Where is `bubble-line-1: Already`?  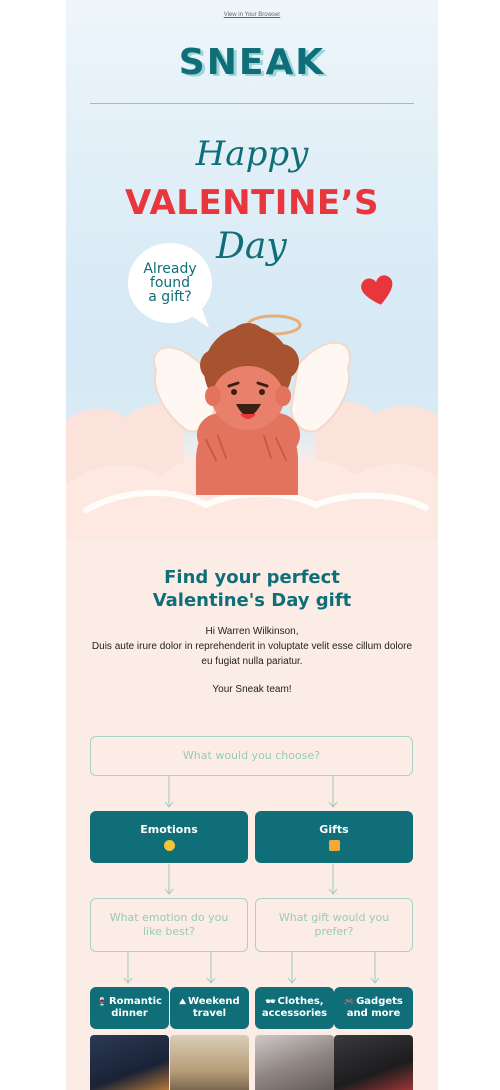 bubble-line-1: Already is located at coordinates (170, 269).